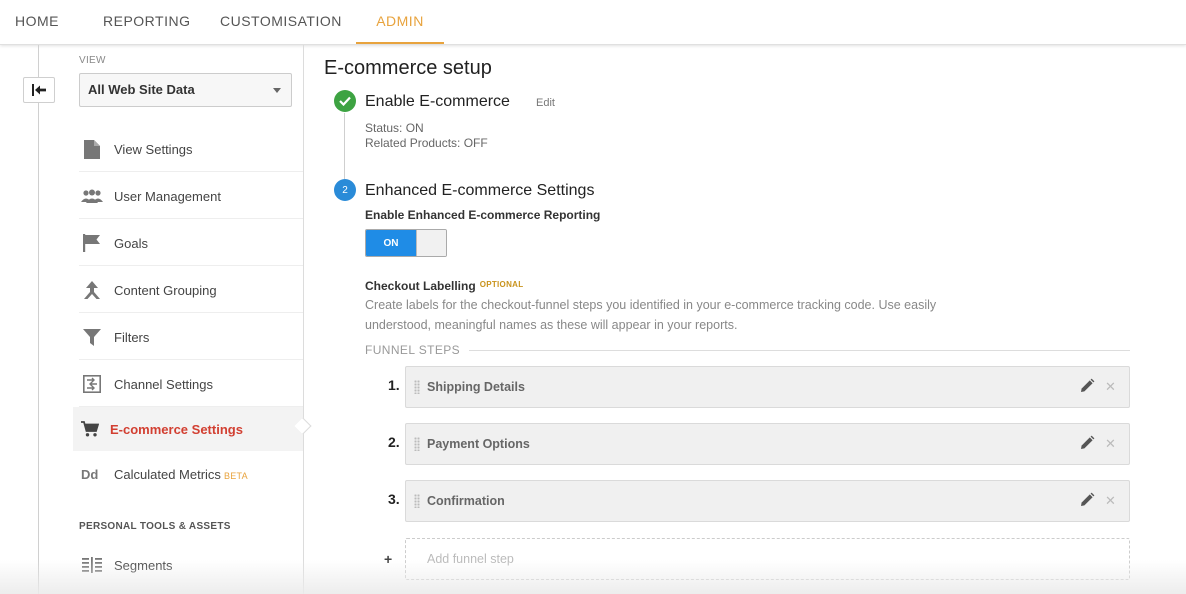 This screenshot has height=594, width=1186. I want to click on svg-text: Dd, so click(89, 474).